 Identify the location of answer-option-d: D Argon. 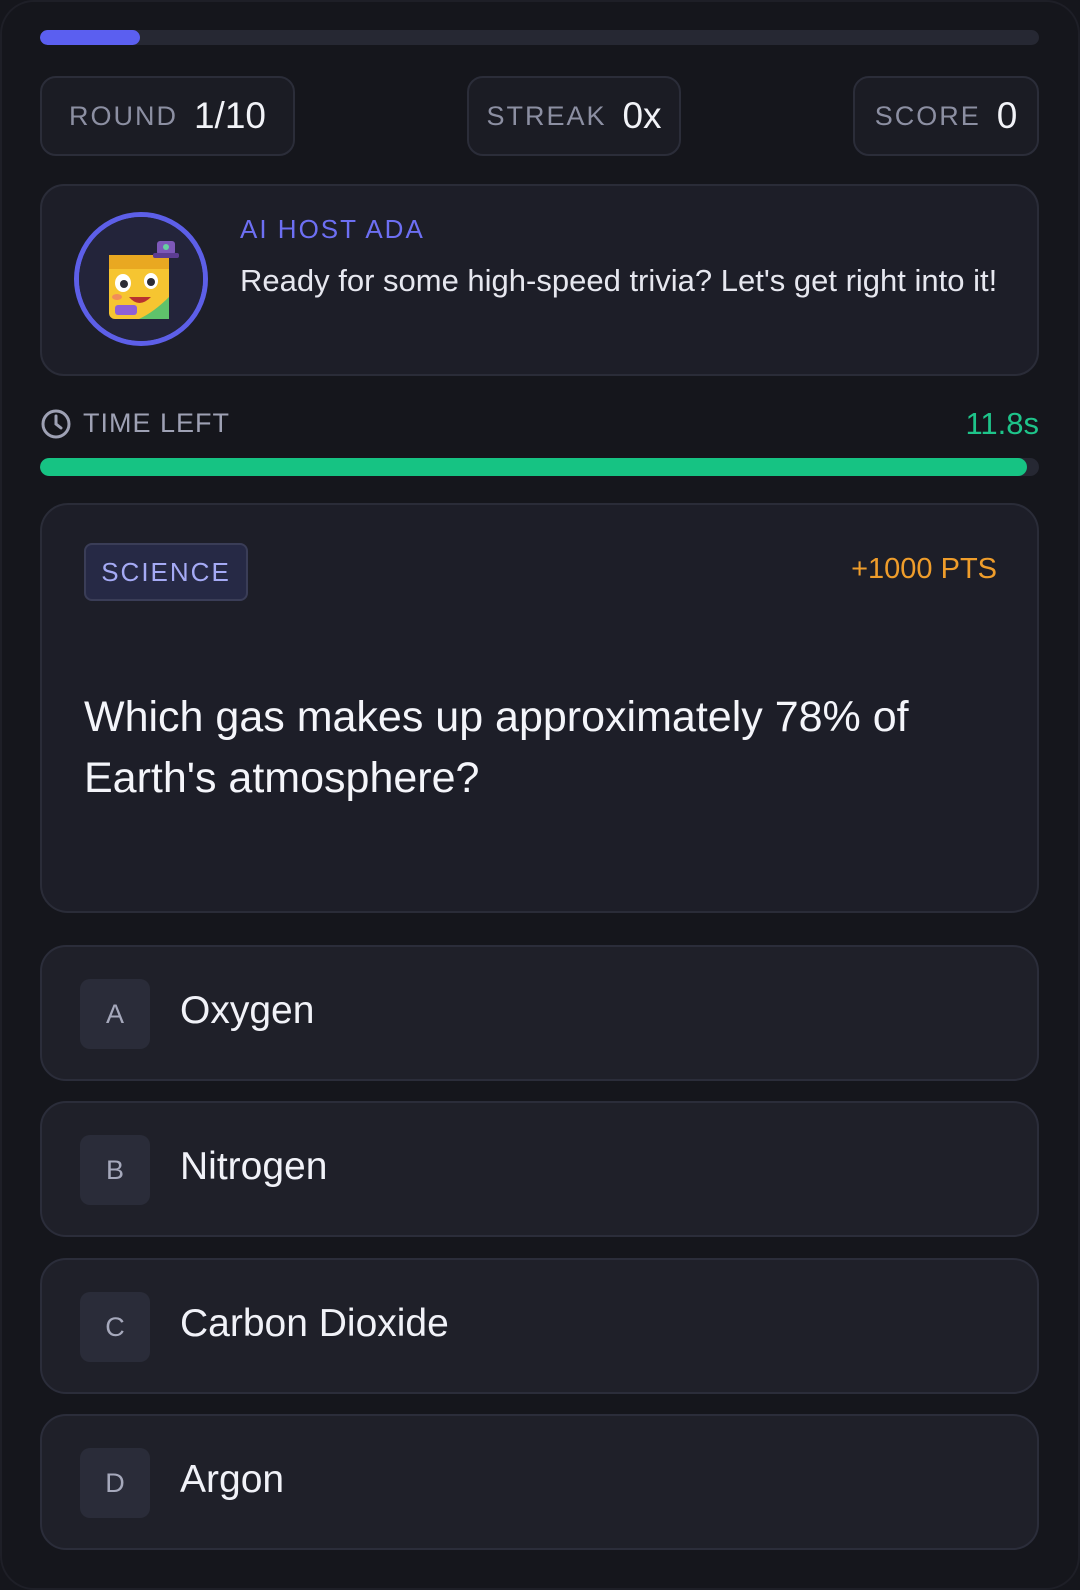
(539, 1482).